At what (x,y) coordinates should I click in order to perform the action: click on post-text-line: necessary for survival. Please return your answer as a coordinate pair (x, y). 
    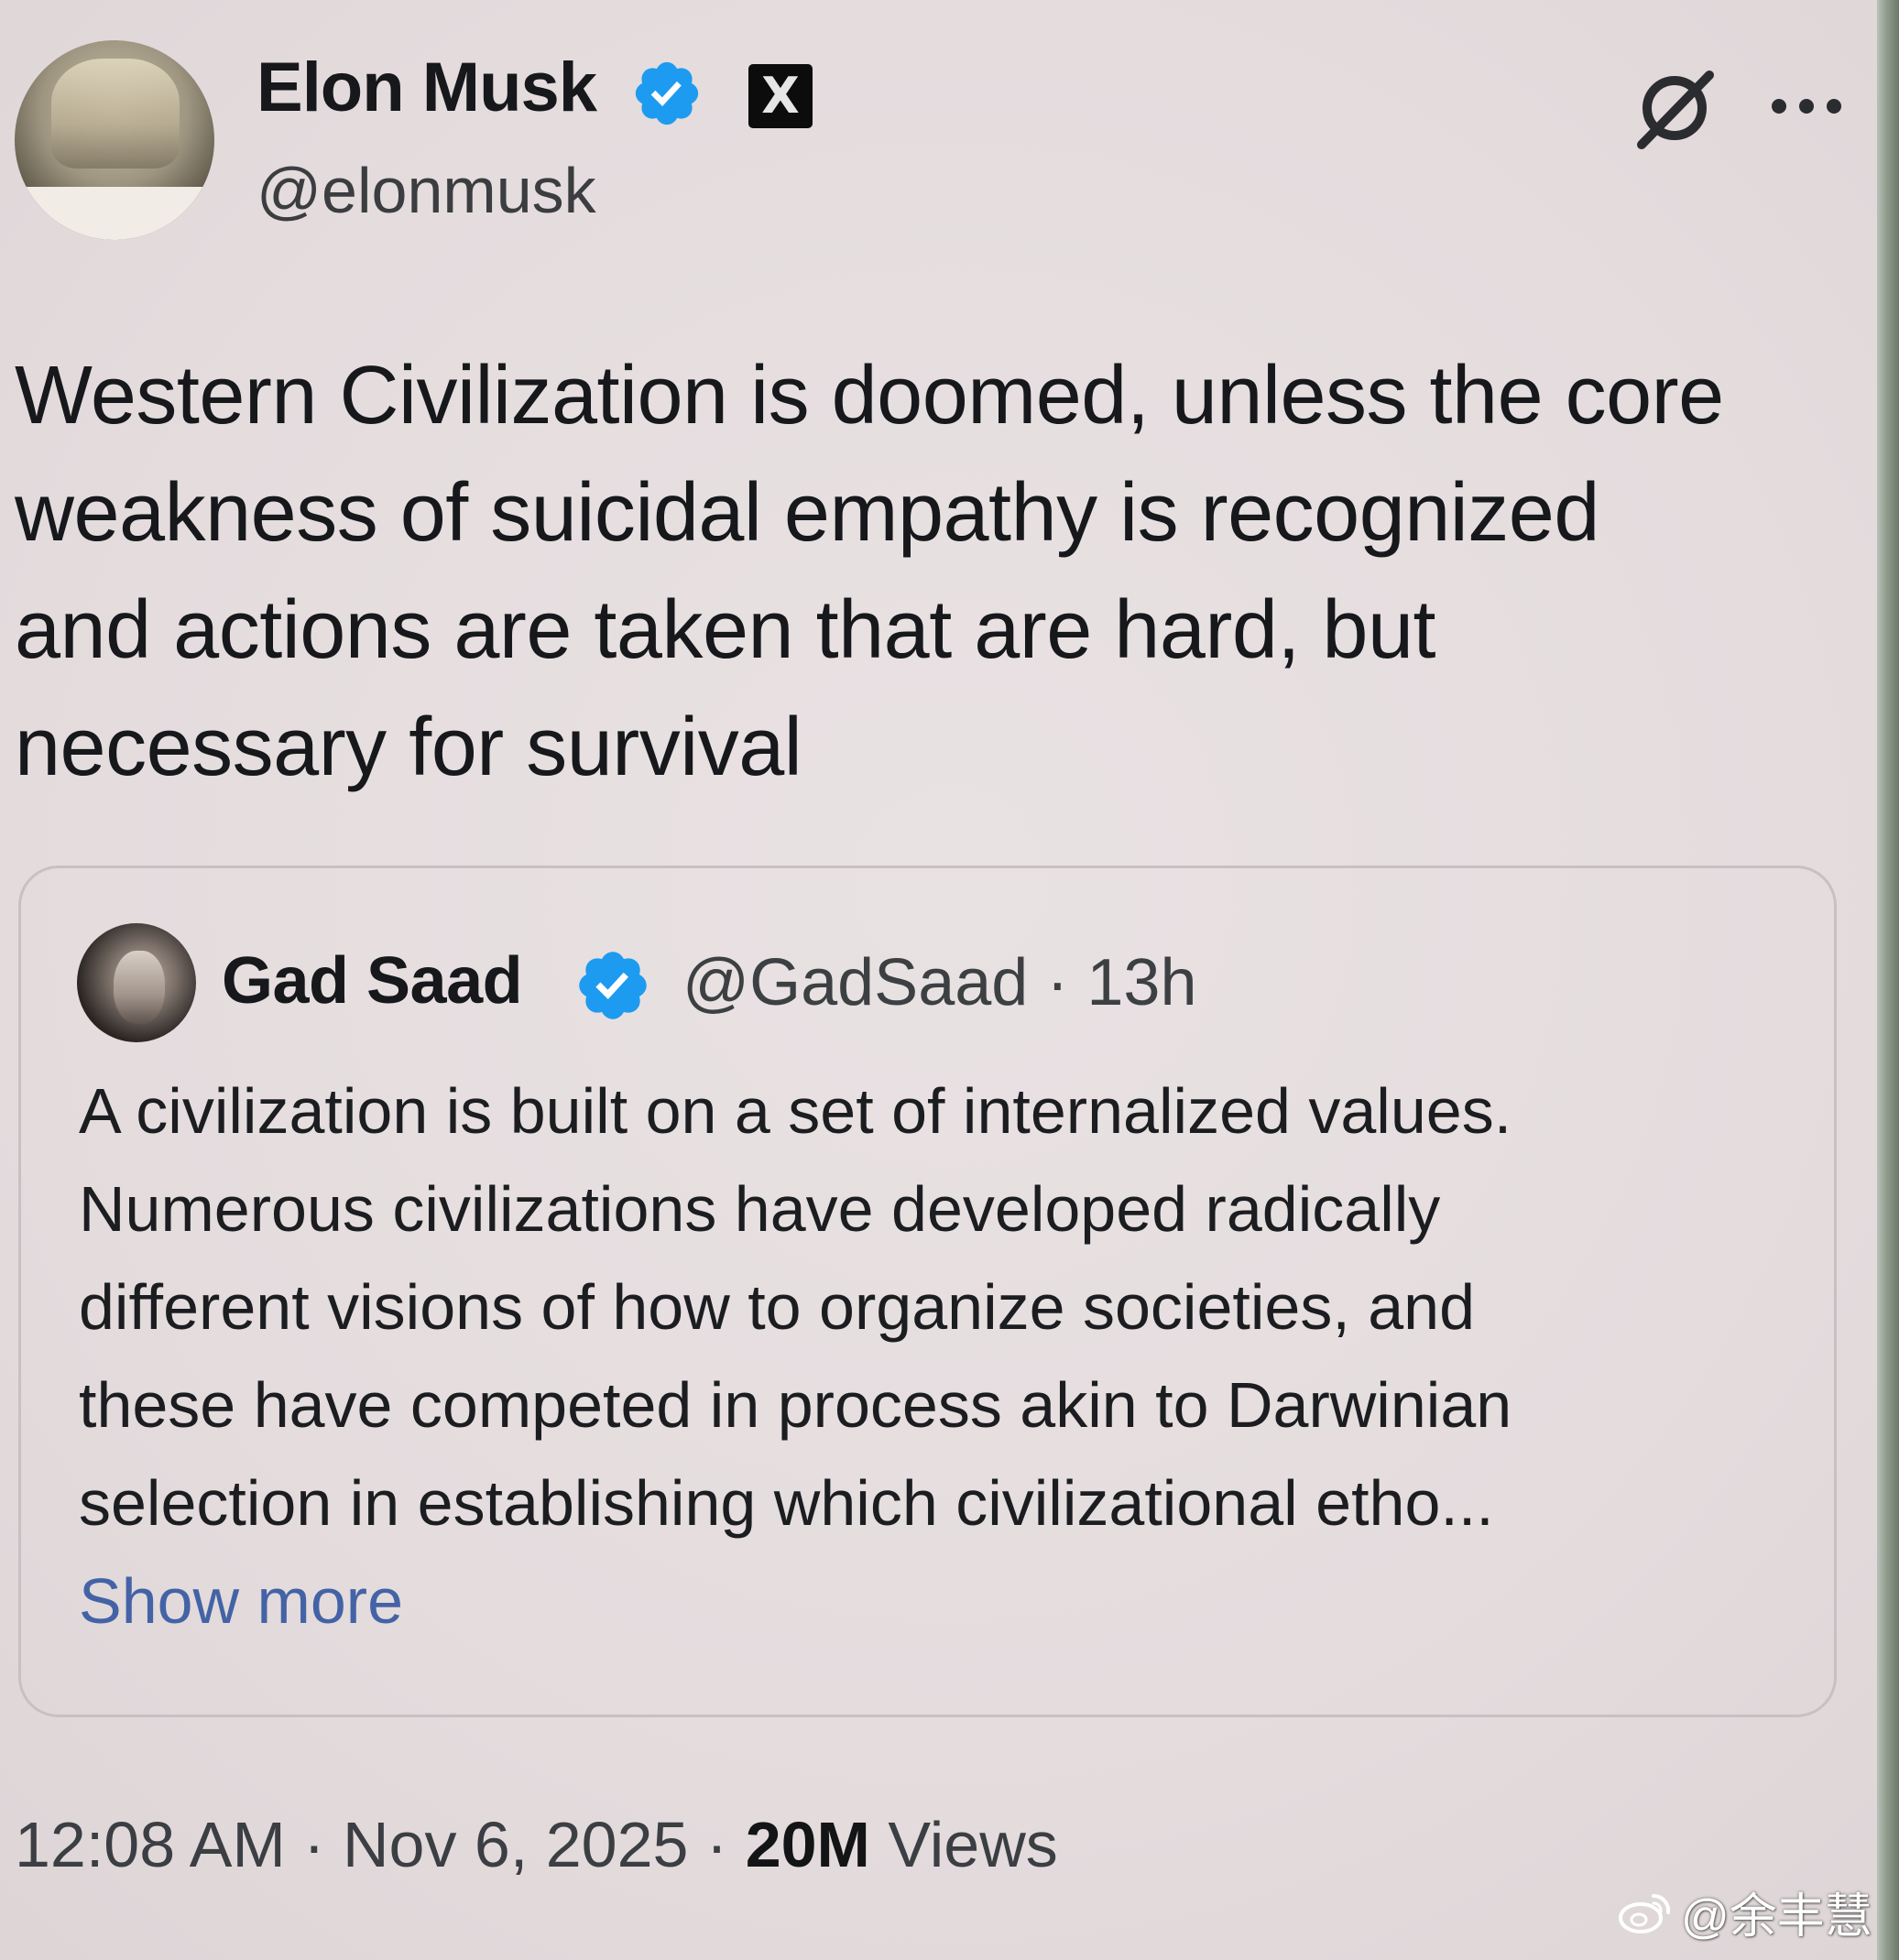
    Looking at the image, I should click on (408, 747).